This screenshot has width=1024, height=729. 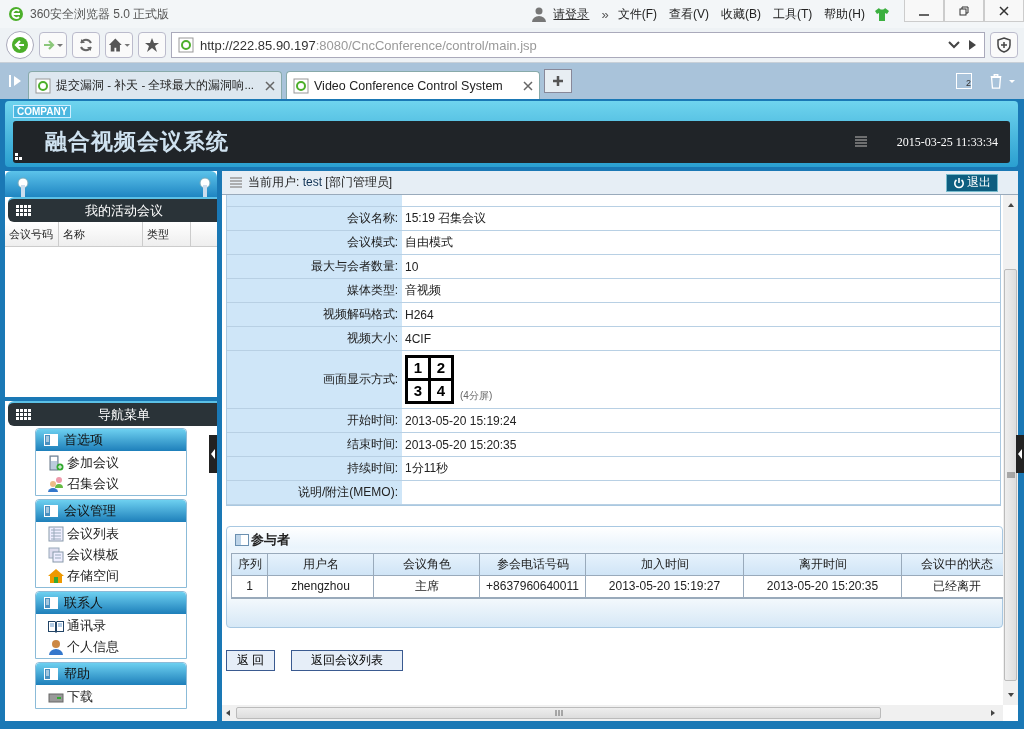 I want to click on group-header: 联系人, so click(x=111, y=603).